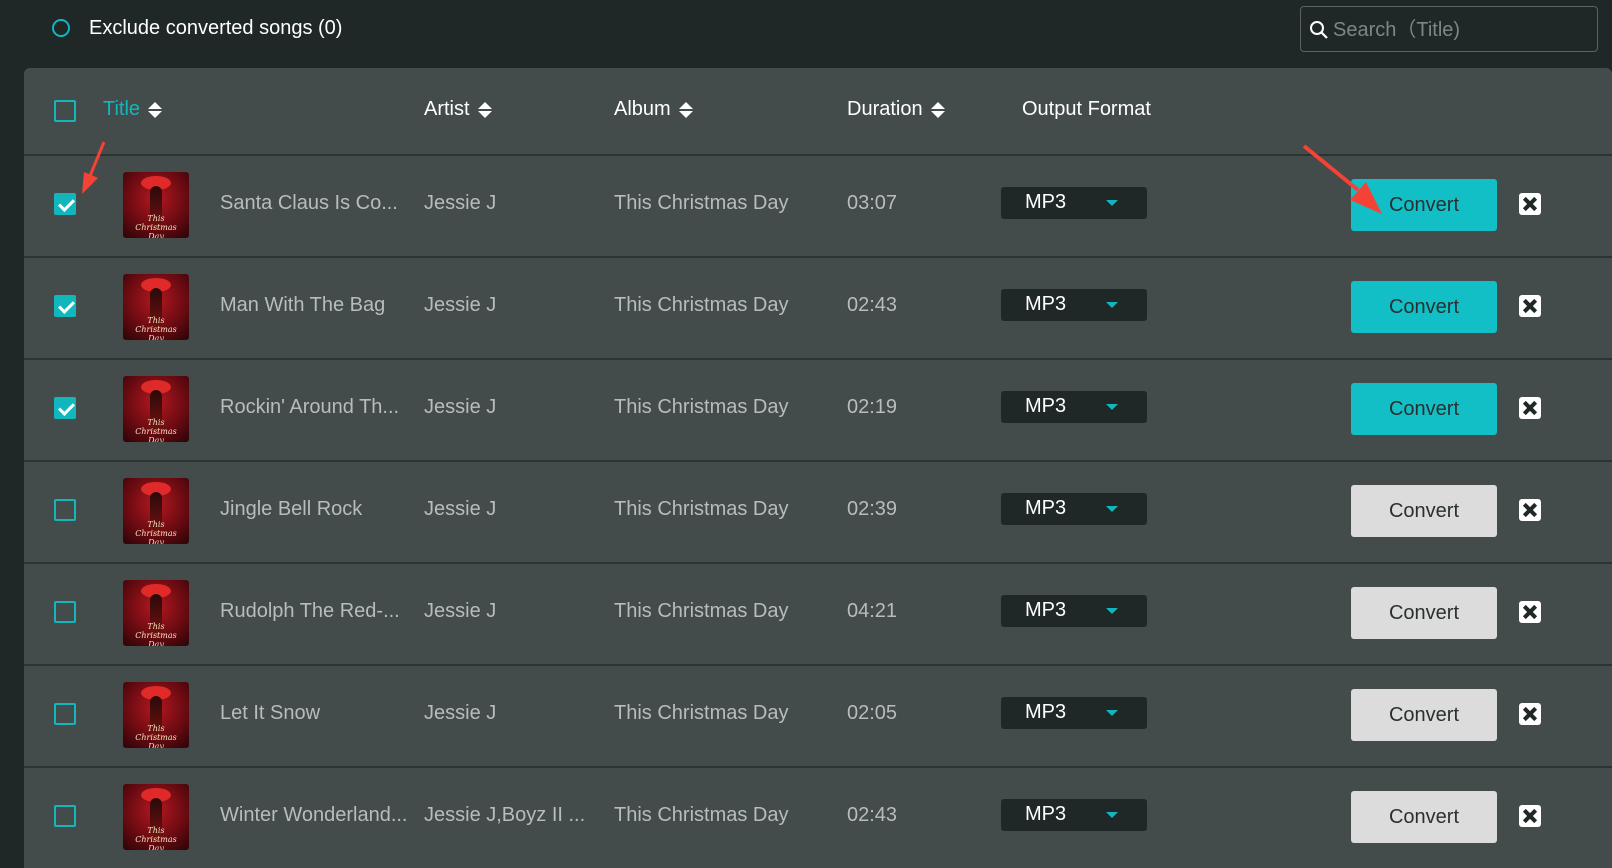 The image size is (1612, 868). I want to click on search-box, so click(1449, 29).